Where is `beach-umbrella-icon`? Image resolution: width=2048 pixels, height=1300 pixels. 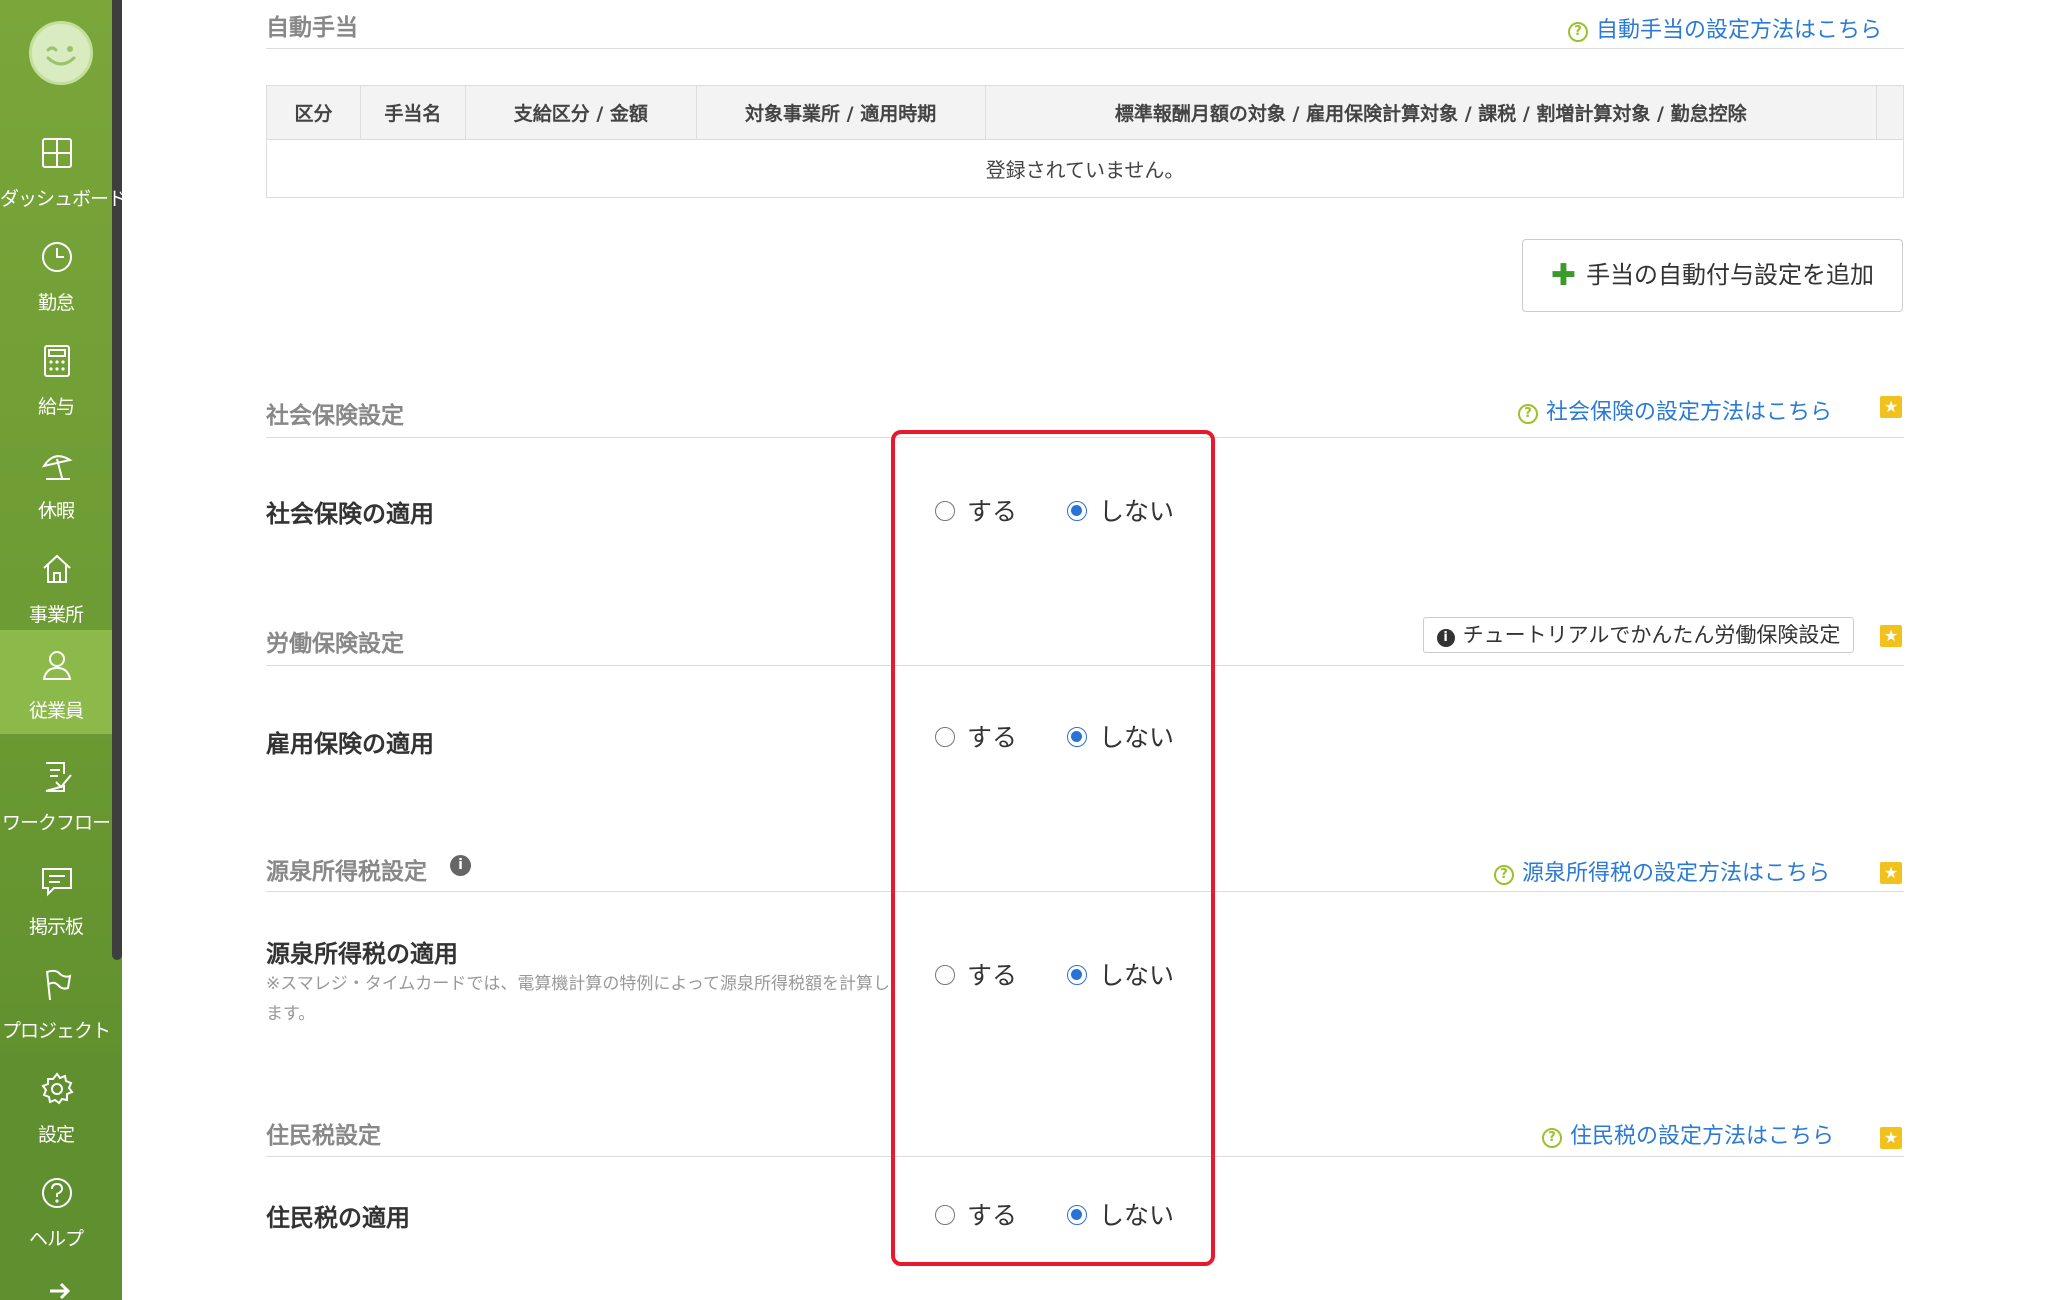
beach-umbrella-icon is located at coordinates (57, 467).